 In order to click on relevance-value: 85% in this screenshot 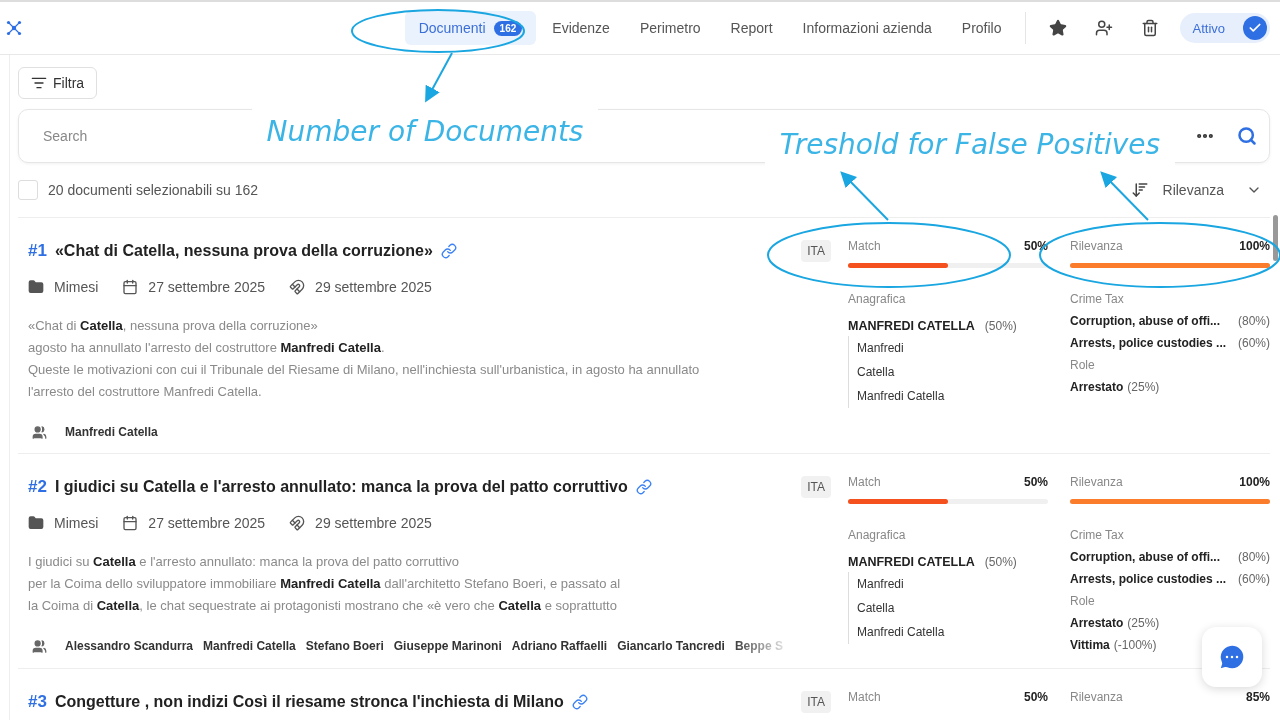, I will do `click(1257, 698)`.